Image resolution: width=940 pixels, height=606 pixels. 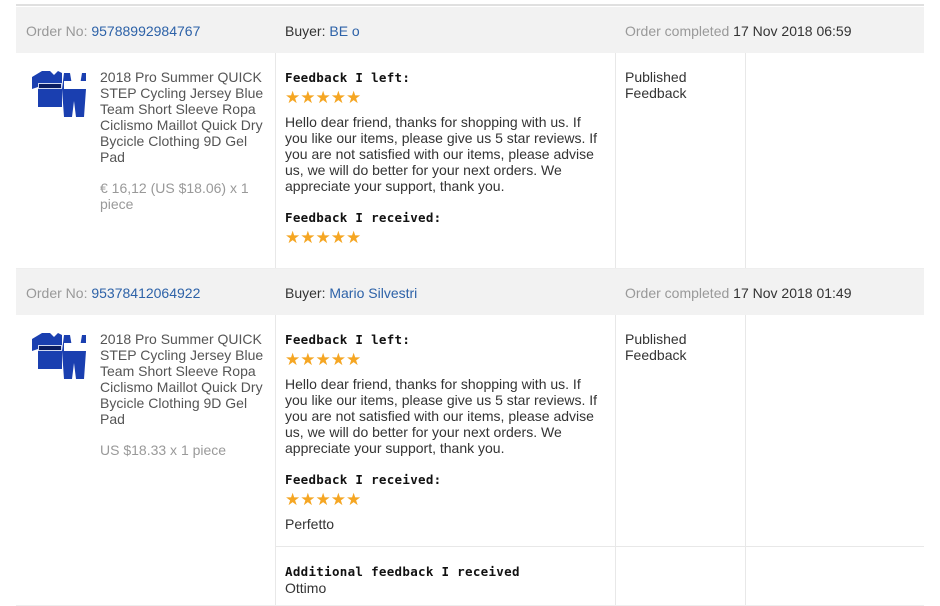 I want to click on buyer-link: Mario Silvestri, so click(x=373, y=293).